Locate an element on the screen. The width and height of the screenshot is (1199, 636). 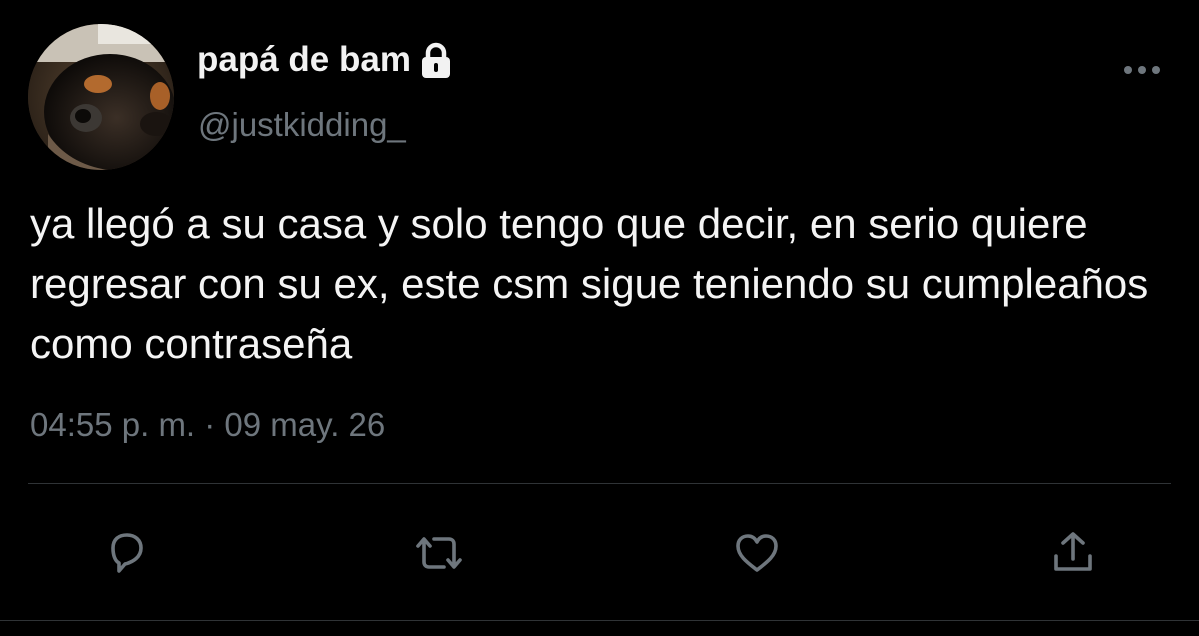
like-button is located at coordinates (757, 553).